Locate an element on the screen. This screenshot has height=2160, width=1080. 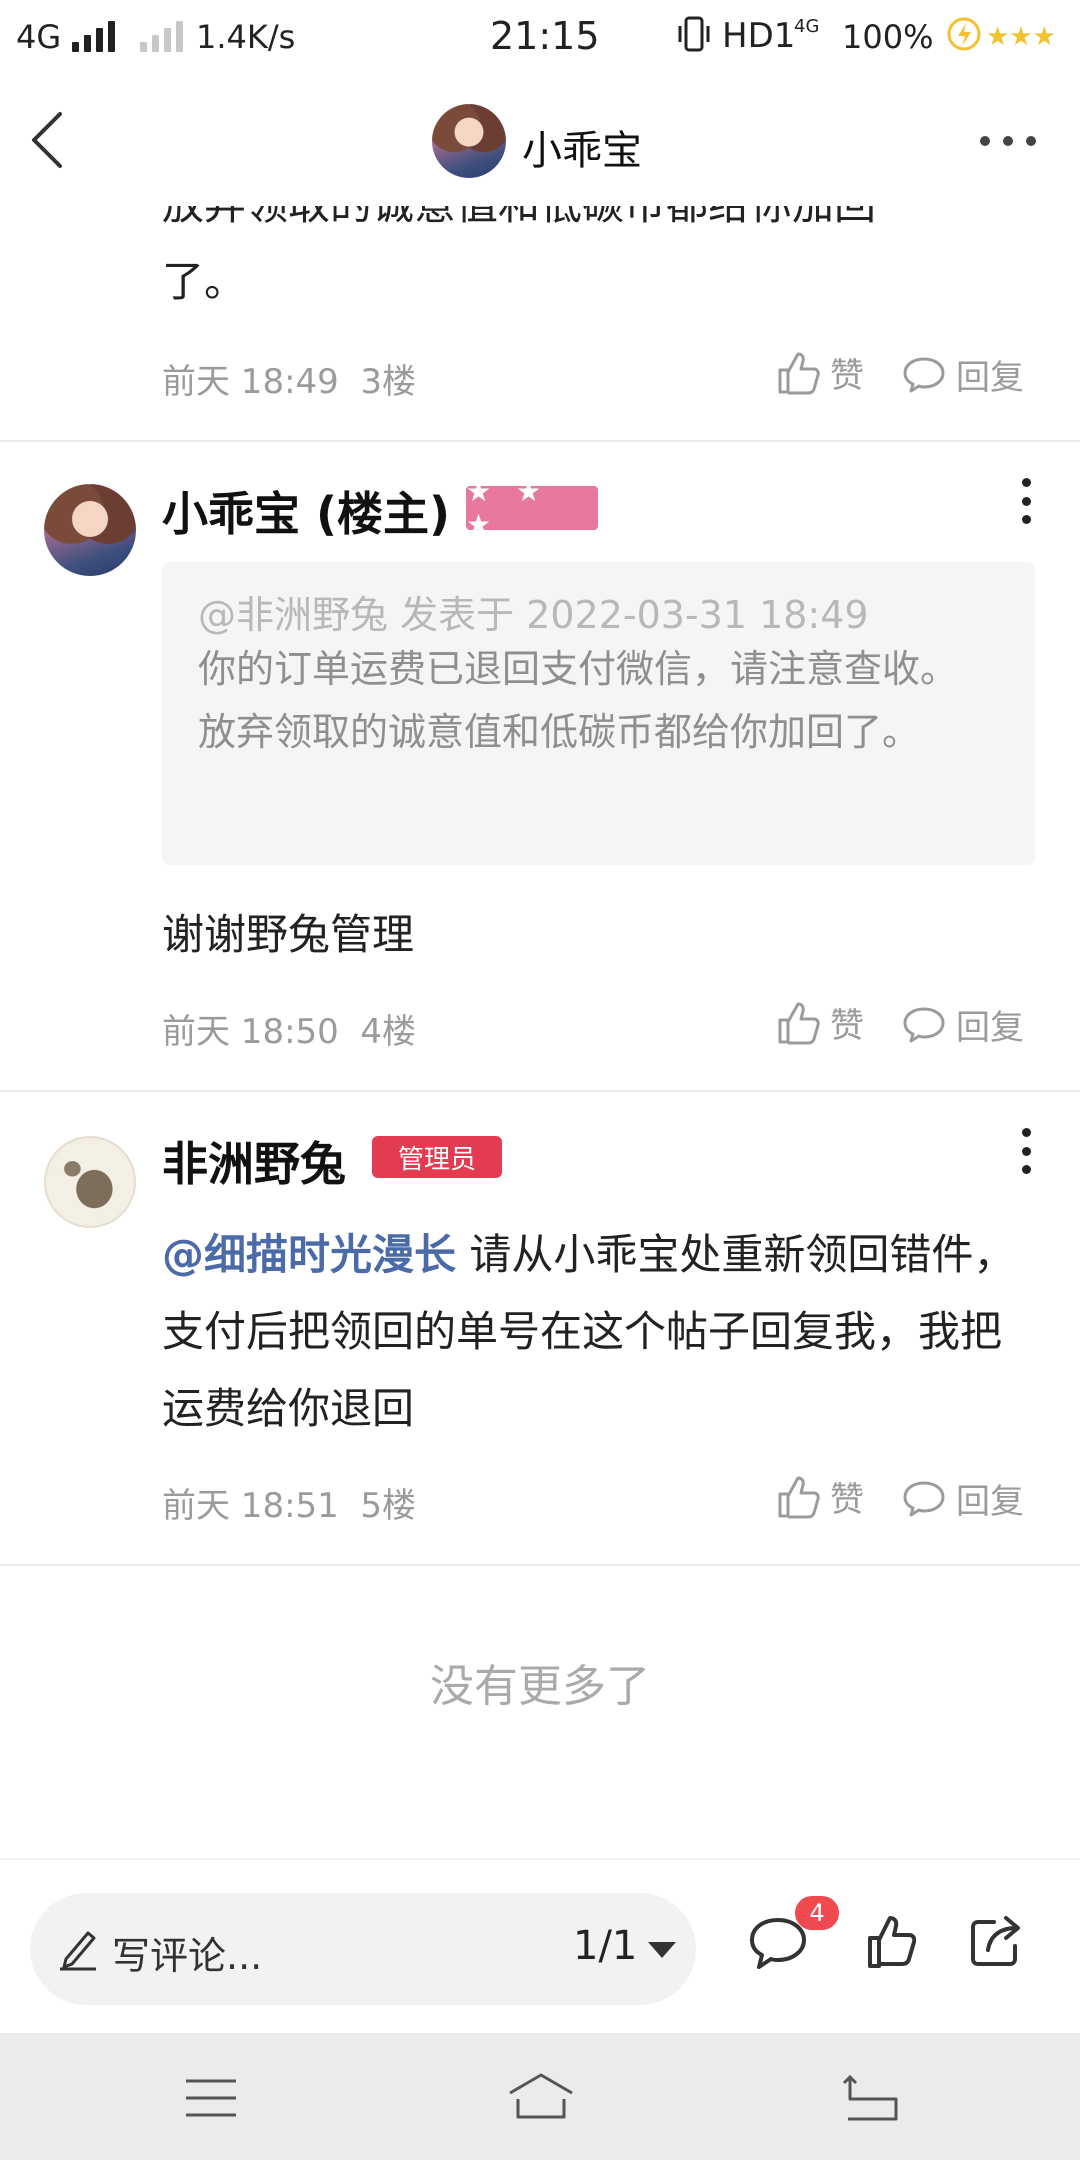
quote-body: 你的订单运费已退回支付微信，请注意查收。放弃领取的诚意值和低碳币都给你加回了。 is located at coordinates (578, 700).